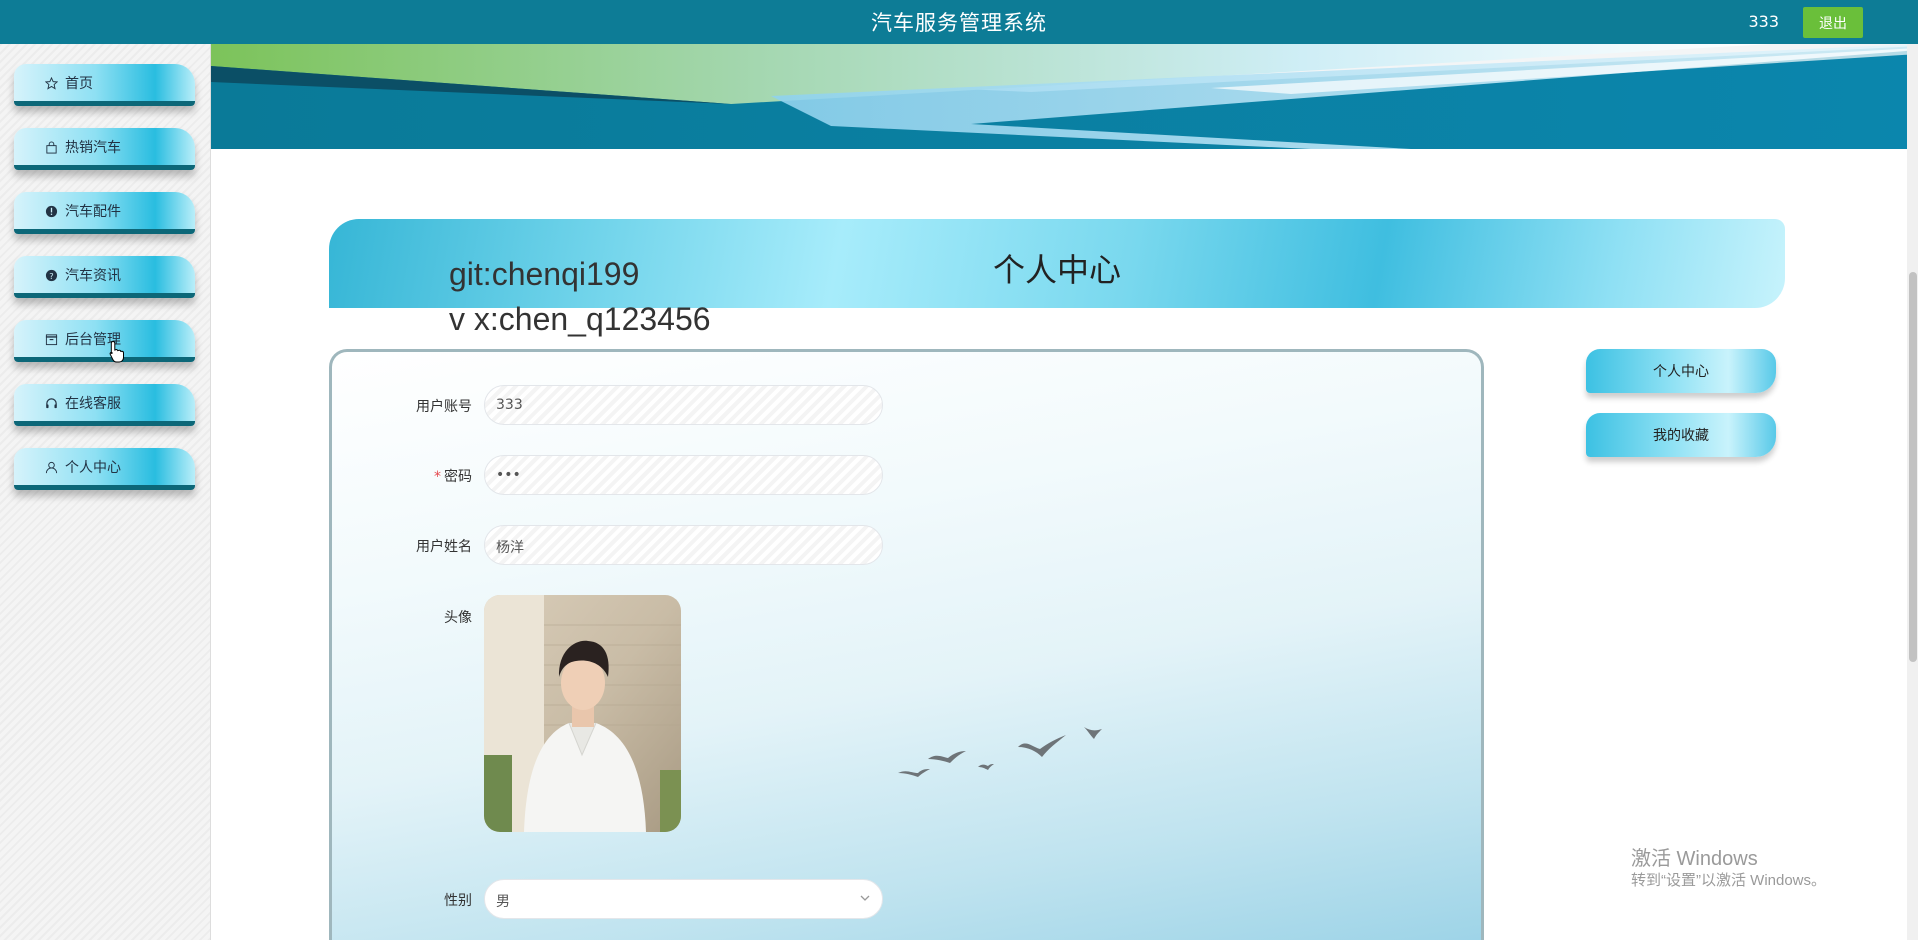  Describe the element at coordinates (51, 211) in the screenshot. I see `info-circle-icon` at that location.